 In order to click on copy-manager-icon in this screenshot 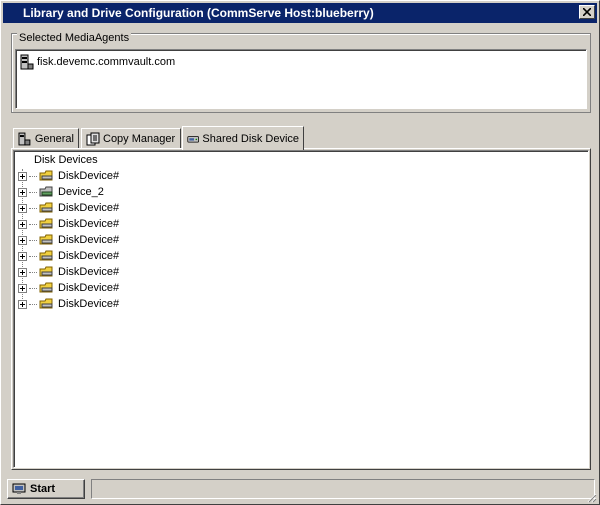, I will do `click(93, 138)`.